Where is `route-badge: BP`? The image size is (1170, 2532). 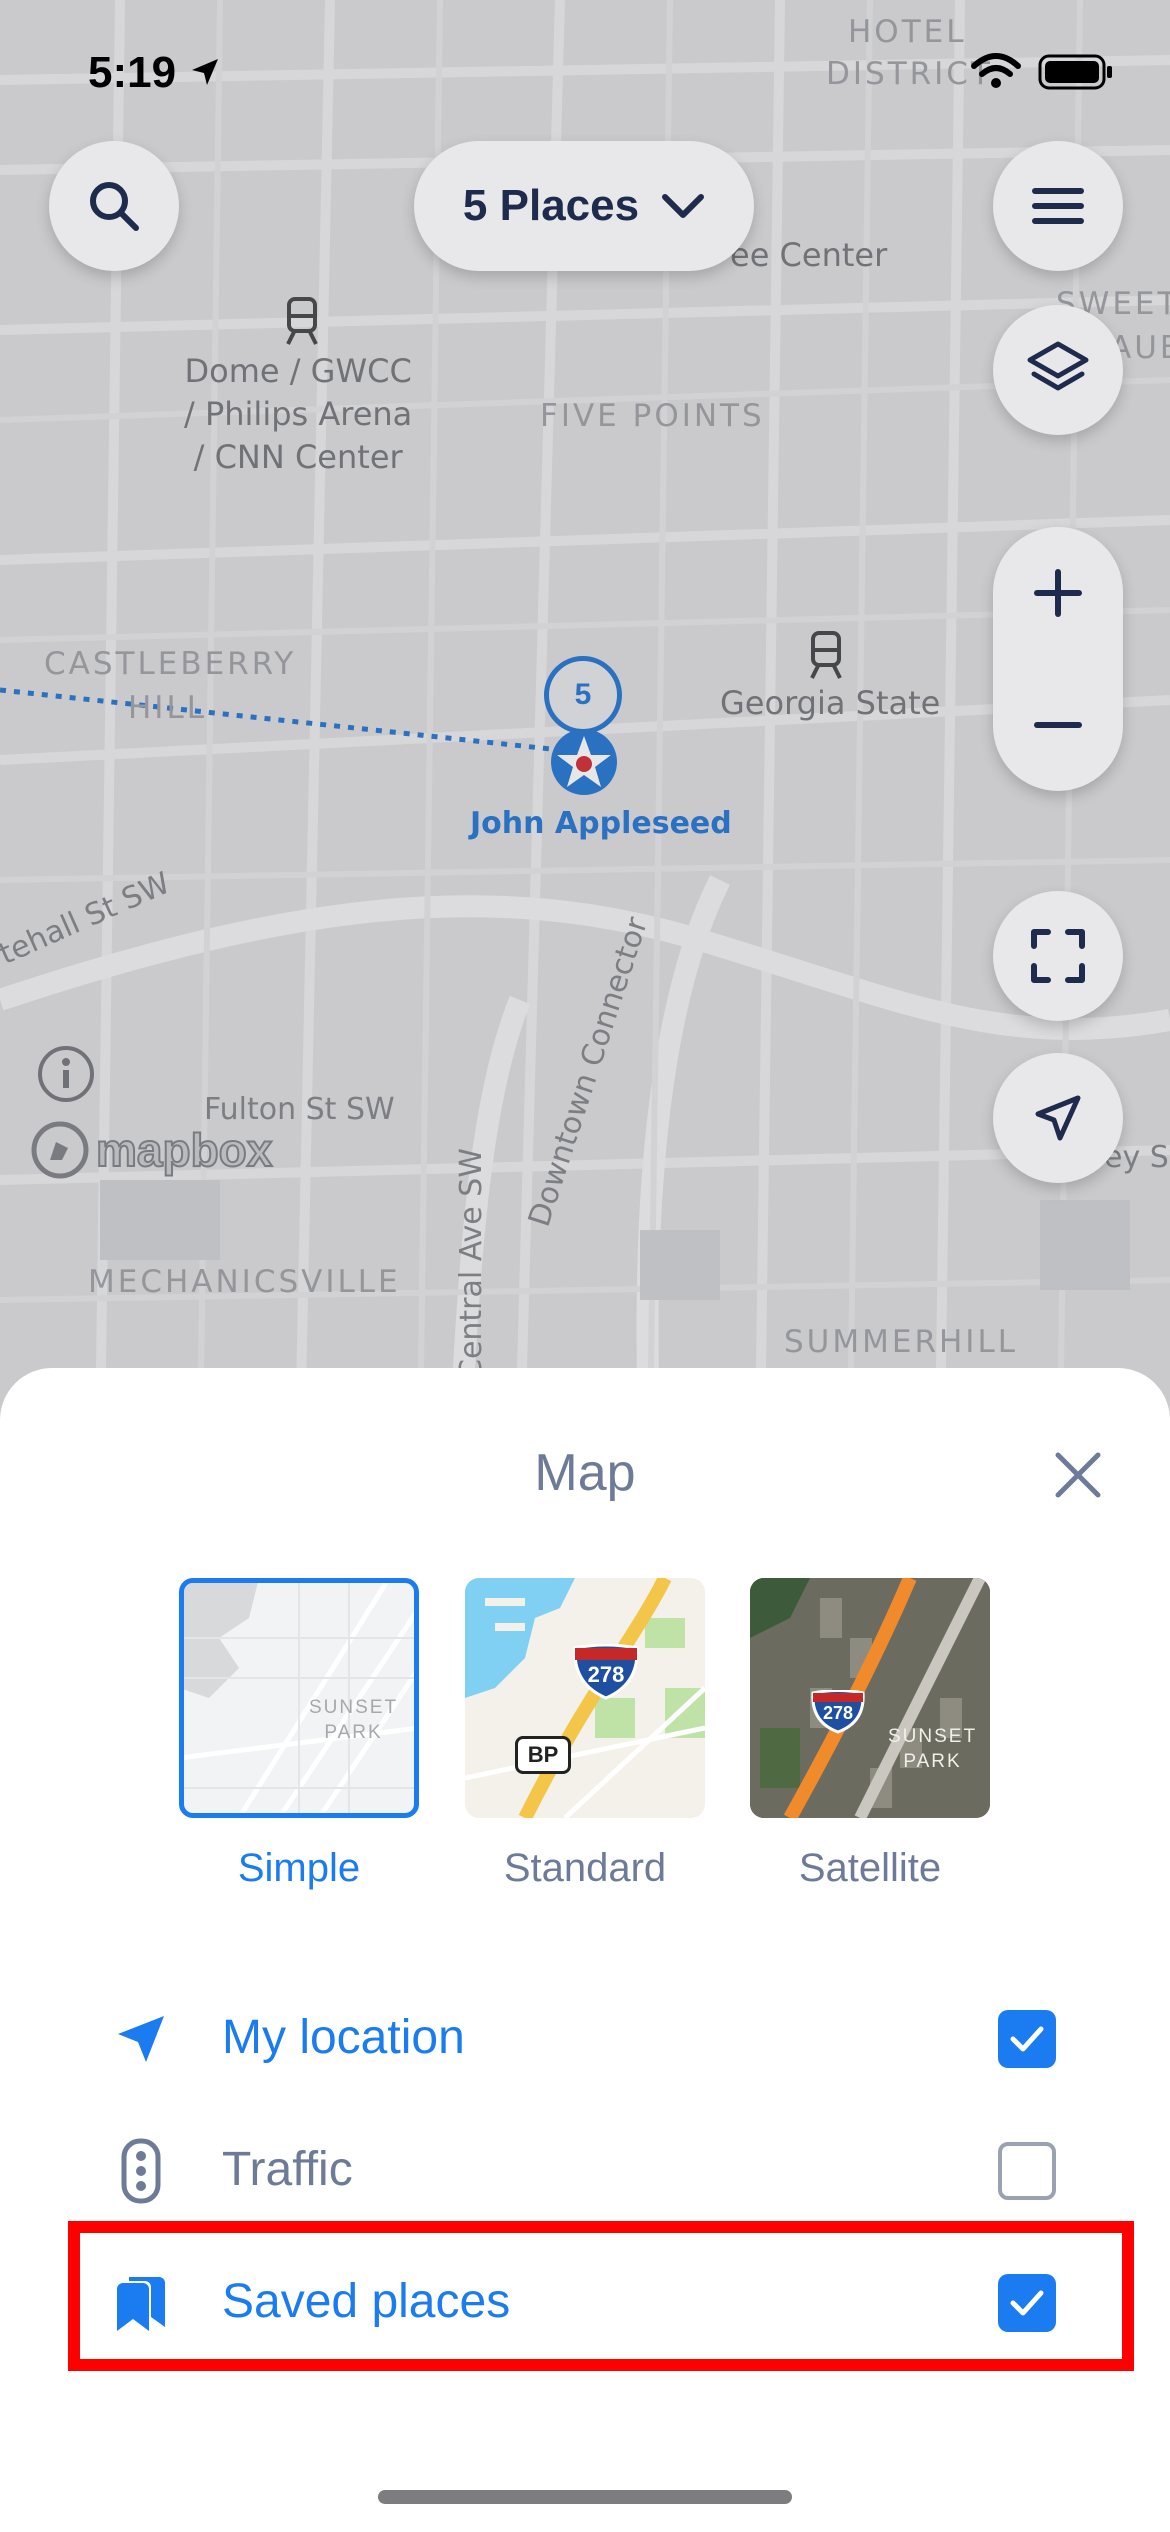
route-badge: BP is located at coordinates (543, 1755).